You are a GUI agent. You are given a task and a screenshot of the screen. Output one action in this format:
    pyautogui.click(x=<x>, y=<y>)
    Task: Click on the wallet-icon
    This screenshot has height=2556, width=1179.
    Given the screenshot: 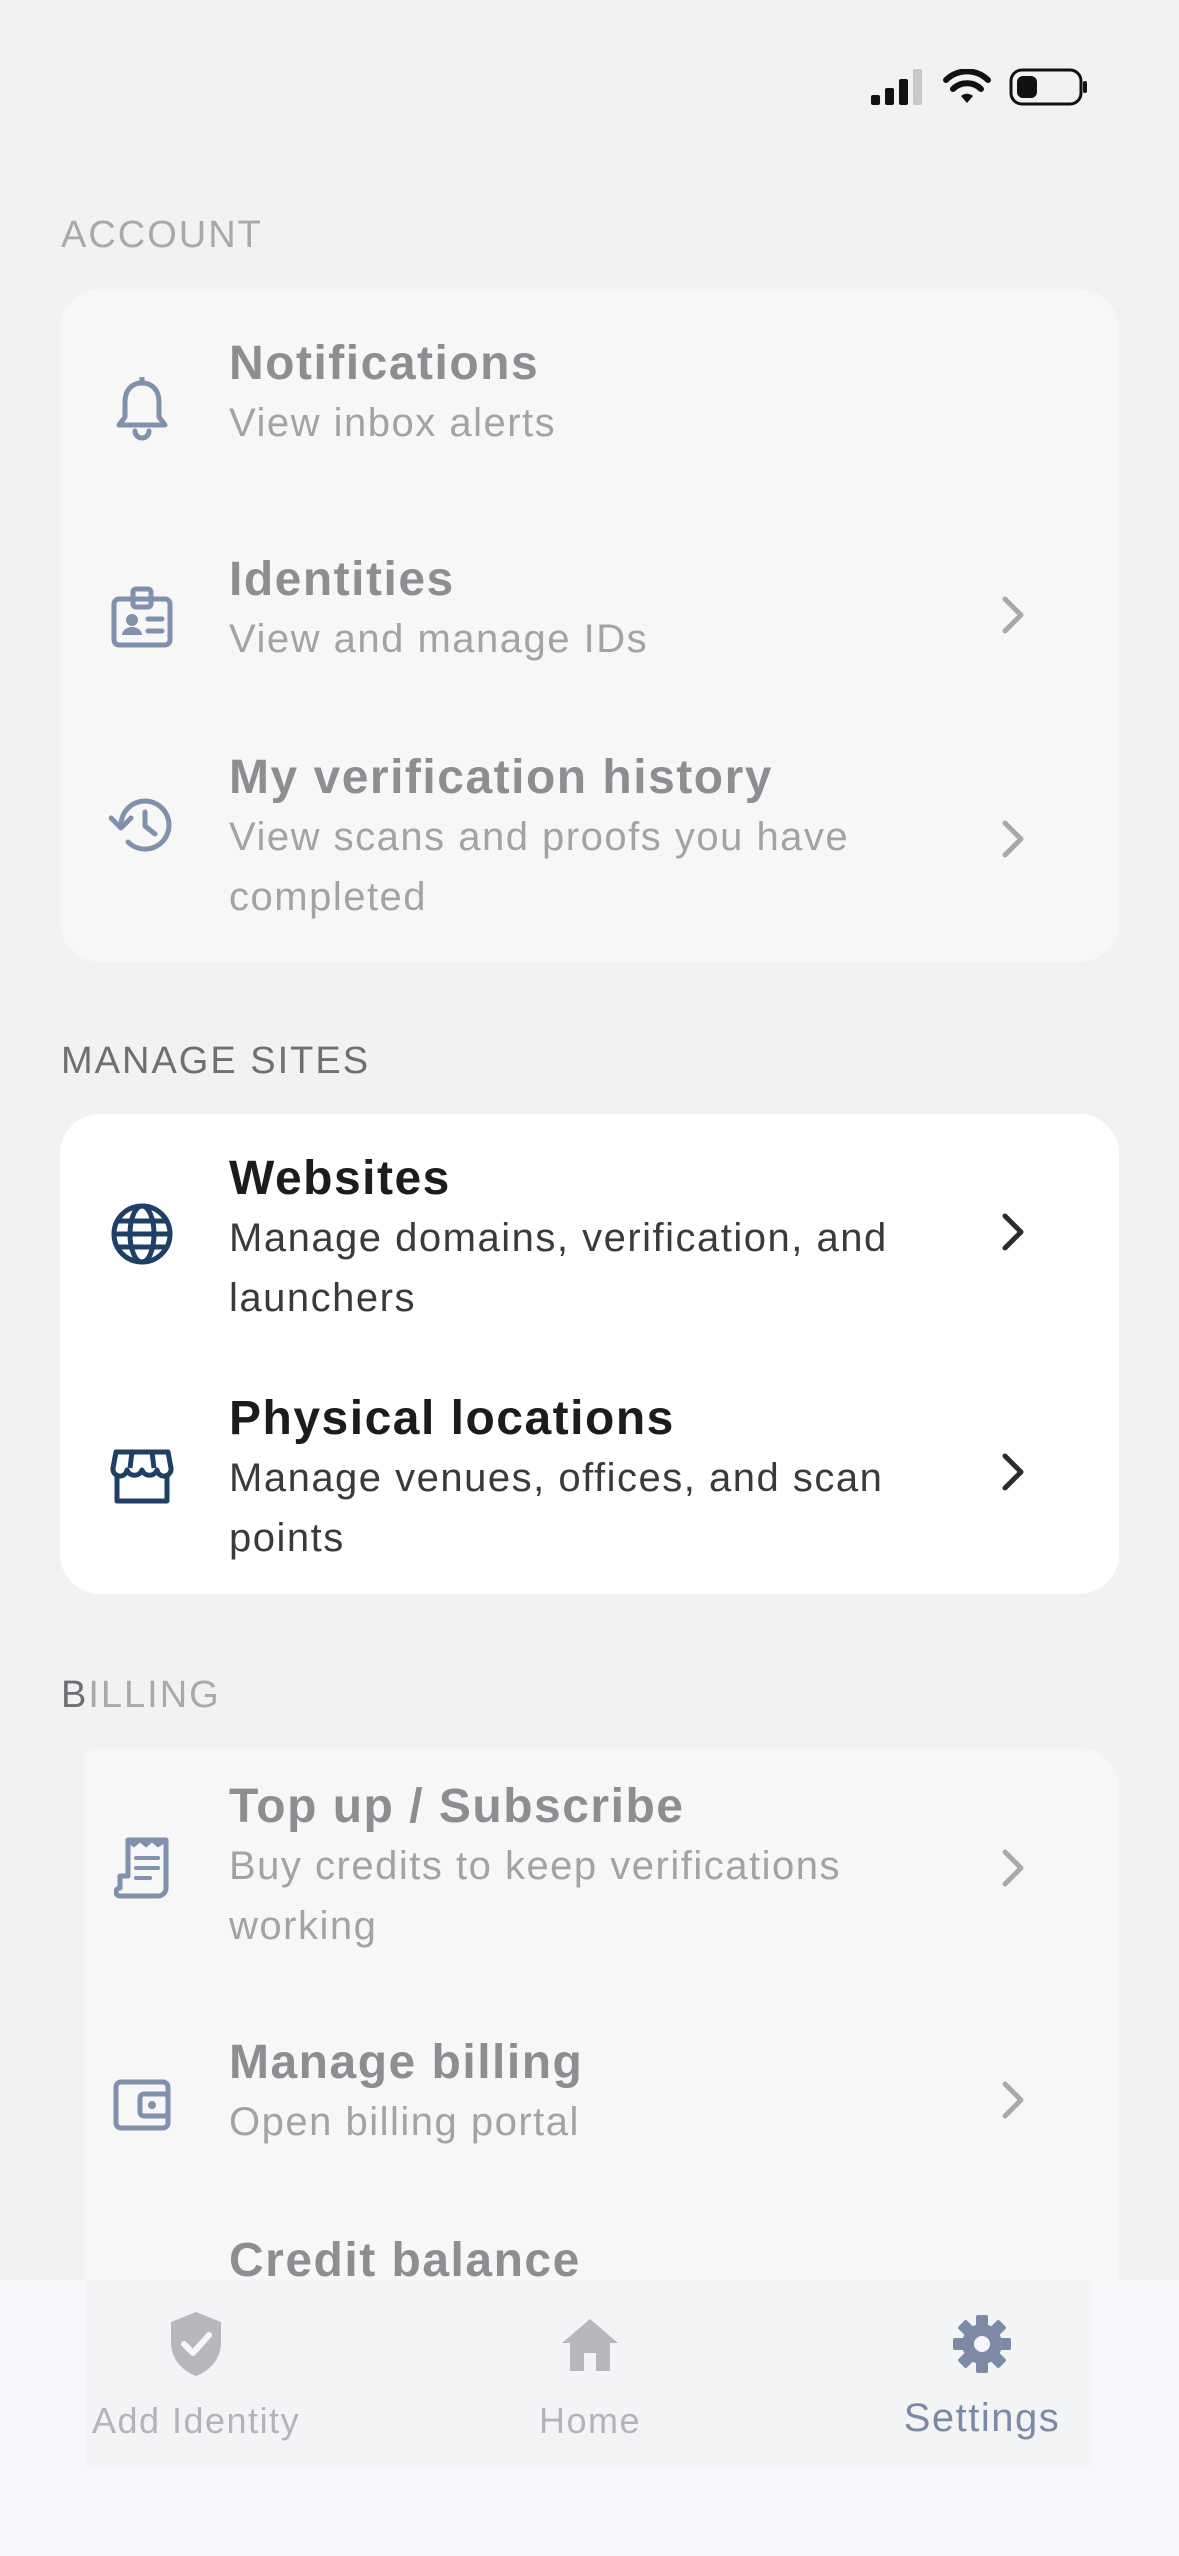 What is the action you would take?
    pyautogui.click(x=142, y=2104)
    